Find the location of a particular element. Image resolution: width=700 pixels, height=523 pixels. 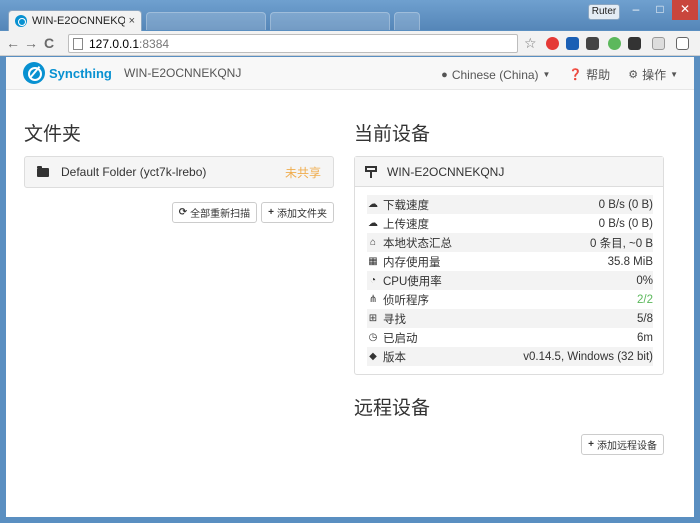

stat-label: 版本 is located at coordinates (394, 357).